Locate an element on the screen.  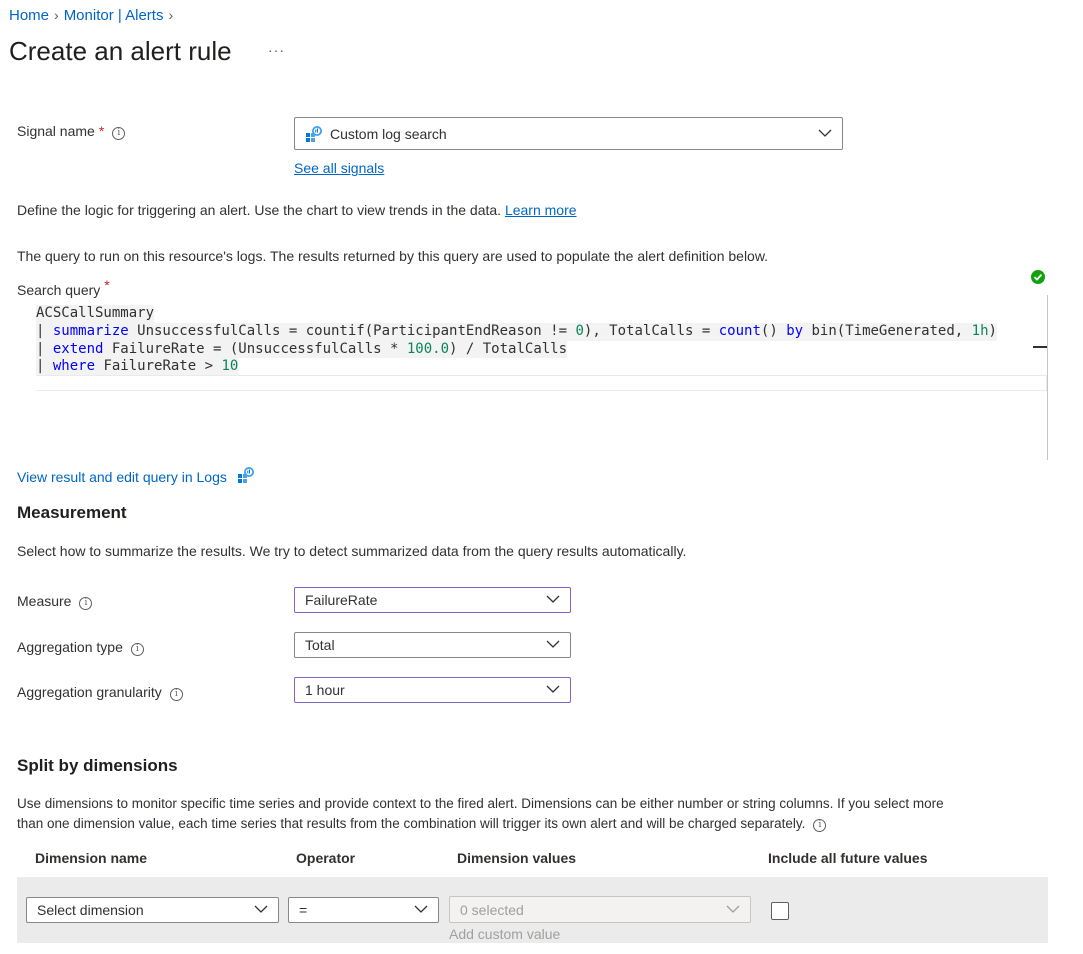
add-custom-value: Add custom value is located at coordinates (504, 934).